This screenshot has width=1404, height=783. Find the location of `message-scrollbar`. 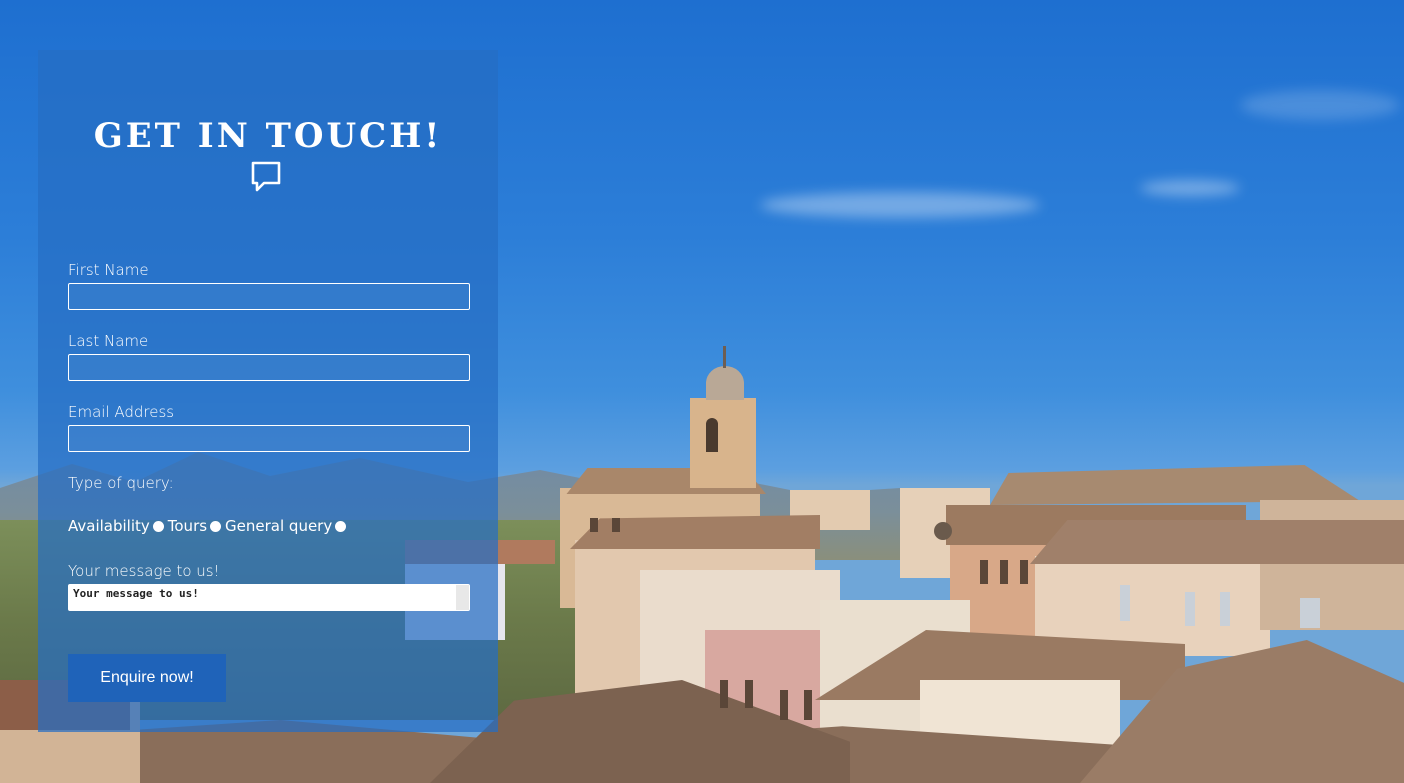

message-scrollbar is located at coordinates (462, 597).